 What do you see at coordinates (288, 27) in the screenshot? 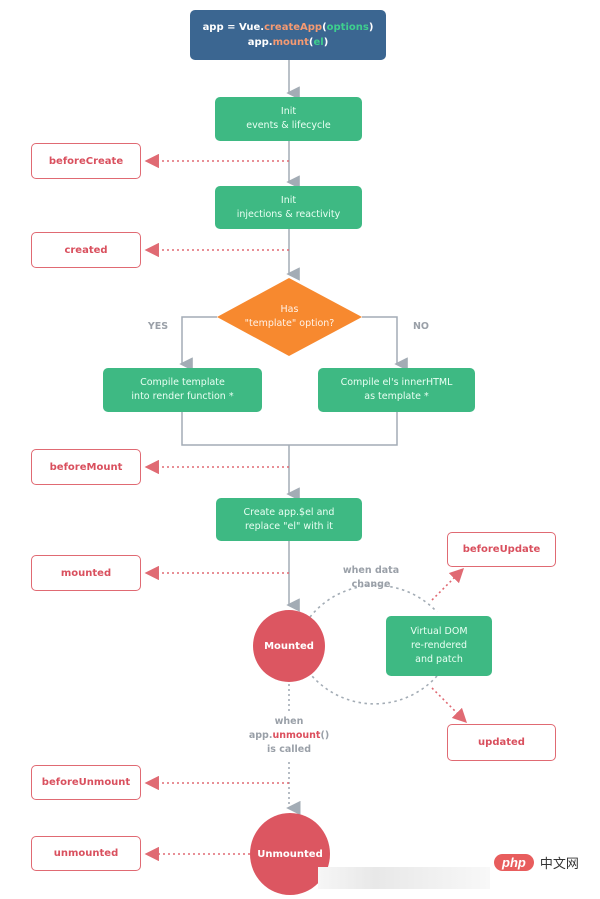
I see `create-app-line: app = Vue.createApp(options)` at bounding box center [288, 27].